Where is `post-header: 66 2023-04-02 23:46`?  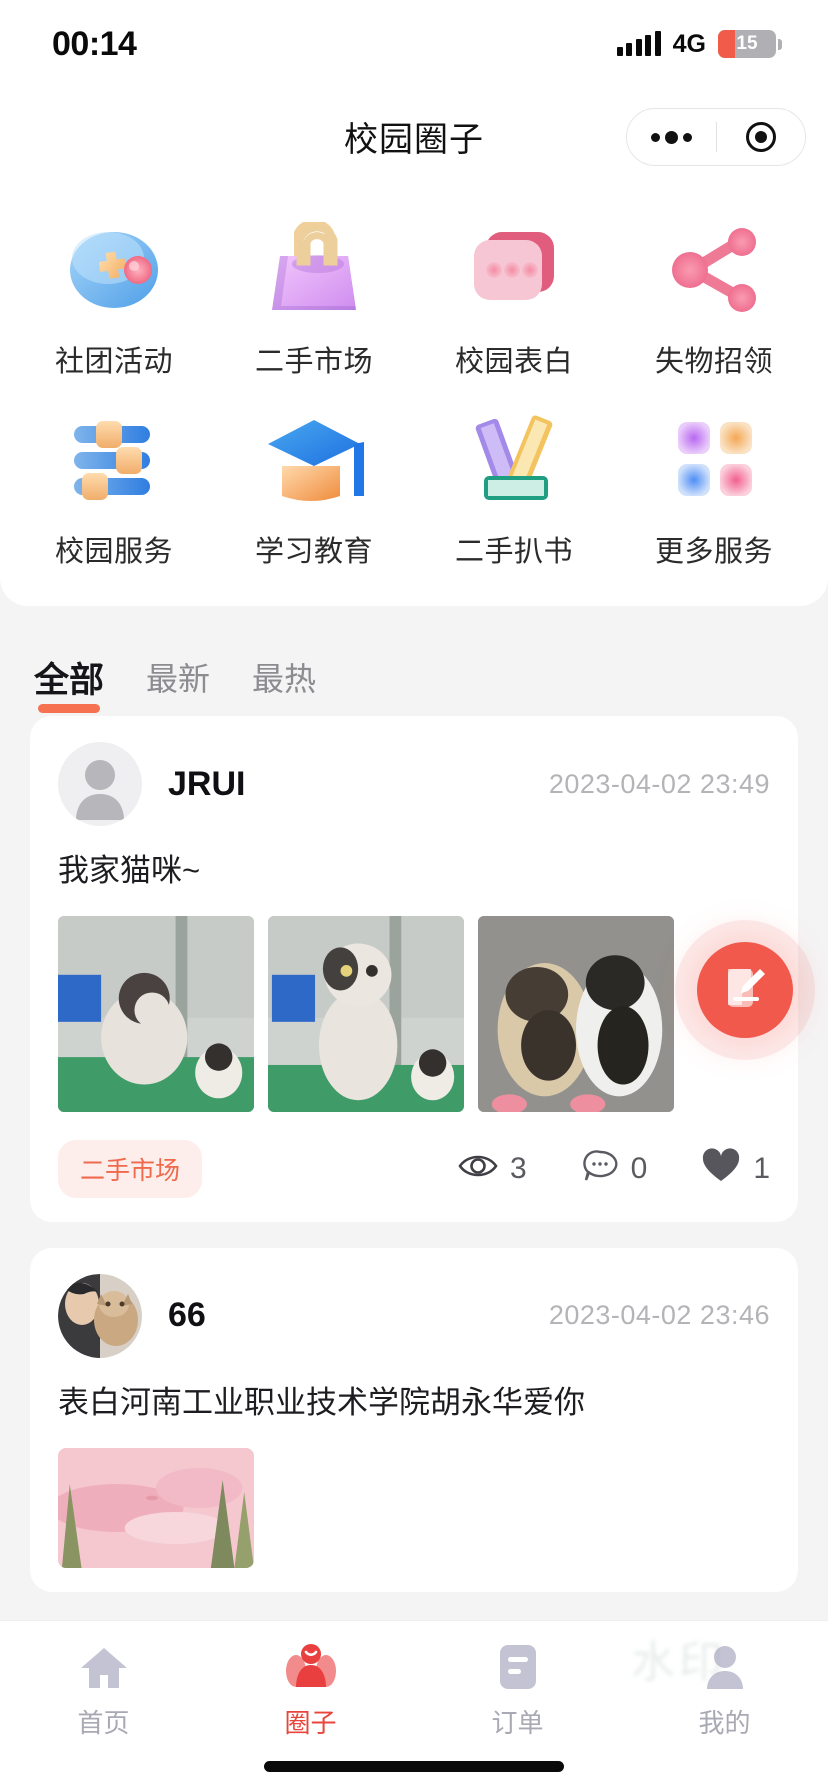
post-header: 66 2023-04-02 23:46 is located at coordinates (414, 1315).